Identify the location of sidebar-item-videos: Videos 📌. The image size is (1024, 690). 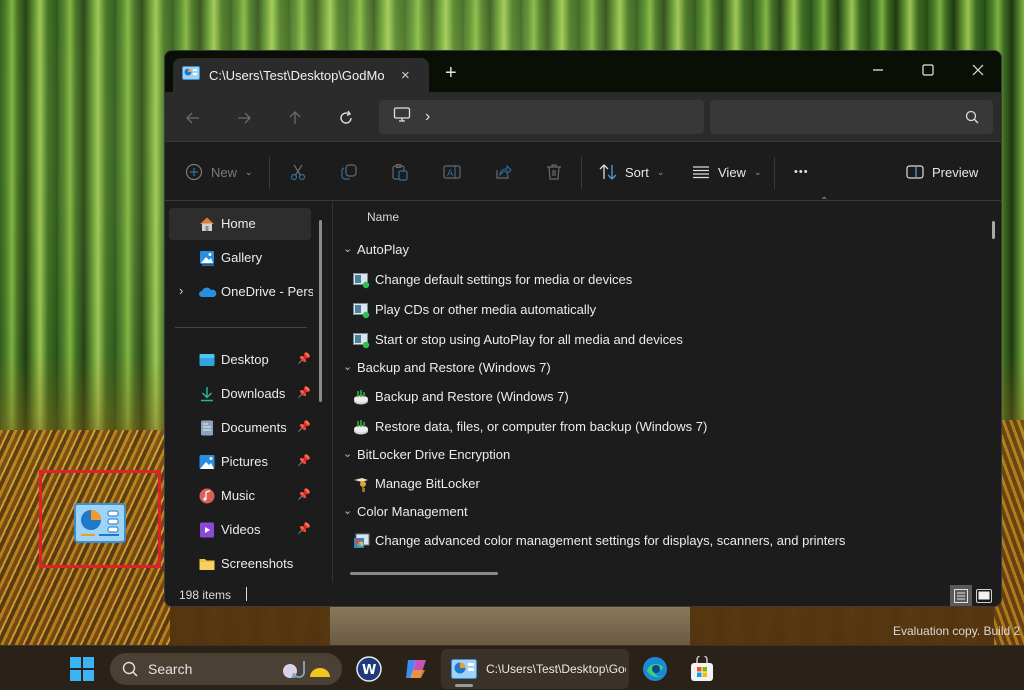
(240, 530).